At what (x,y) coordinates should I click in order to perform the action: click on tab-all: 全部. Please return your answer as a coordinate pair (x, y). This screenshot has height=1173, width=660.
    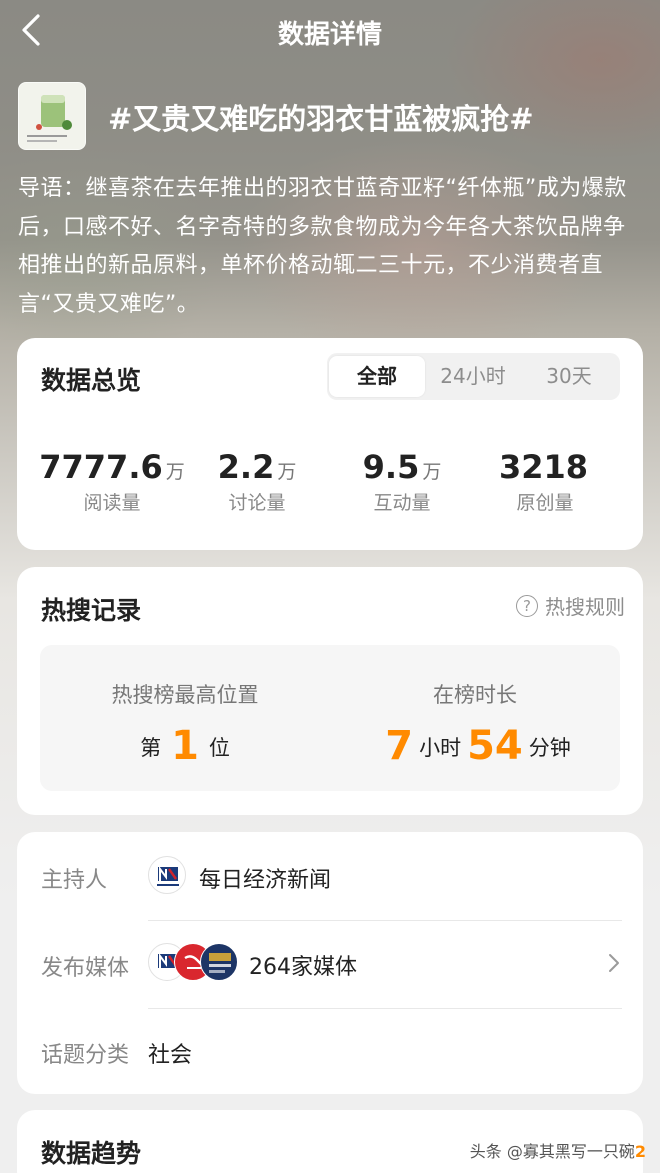
    Looking at the image, I should click on (377, 376).